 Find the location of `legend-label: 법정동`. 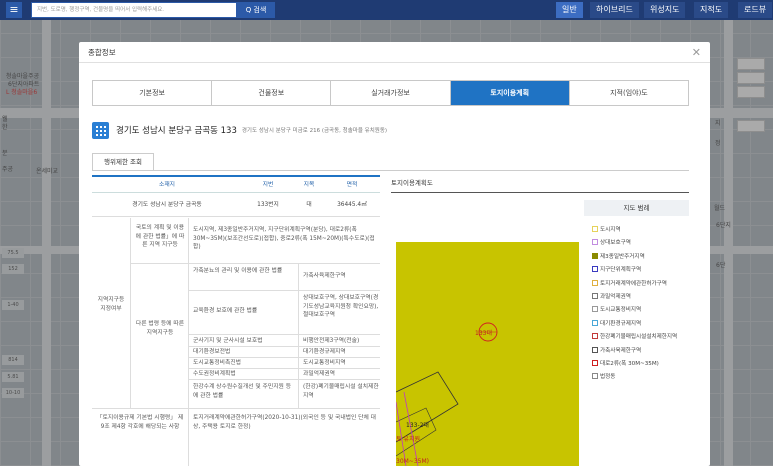

legend-label: 법정동 is located at coordinates (608, 377).